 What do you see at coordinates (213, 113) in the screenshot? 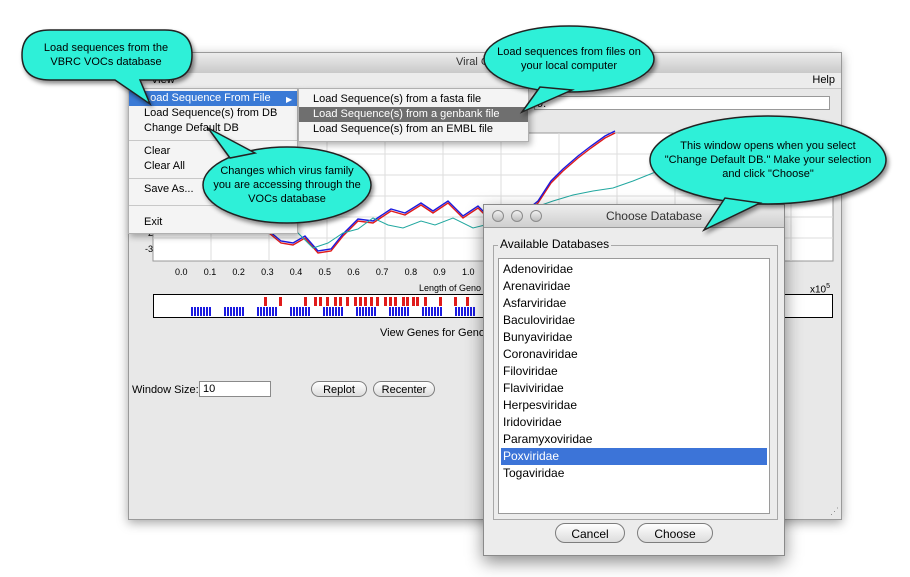
I see `menu-item-load-from-db: Load Sequence(s) from DB` at bounding box center [213, 113].